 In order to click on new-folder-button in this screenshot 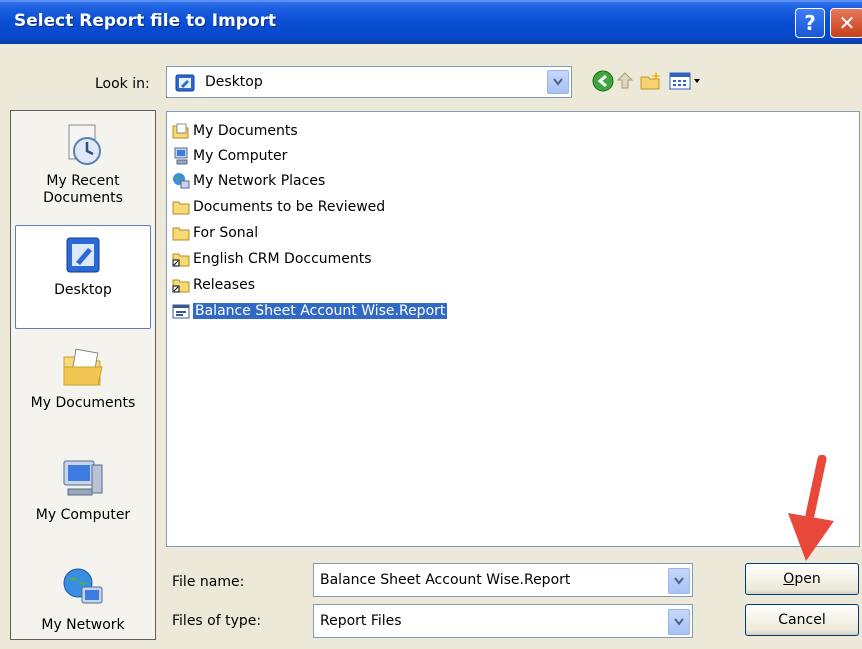, I will do `click(651, 81)`.